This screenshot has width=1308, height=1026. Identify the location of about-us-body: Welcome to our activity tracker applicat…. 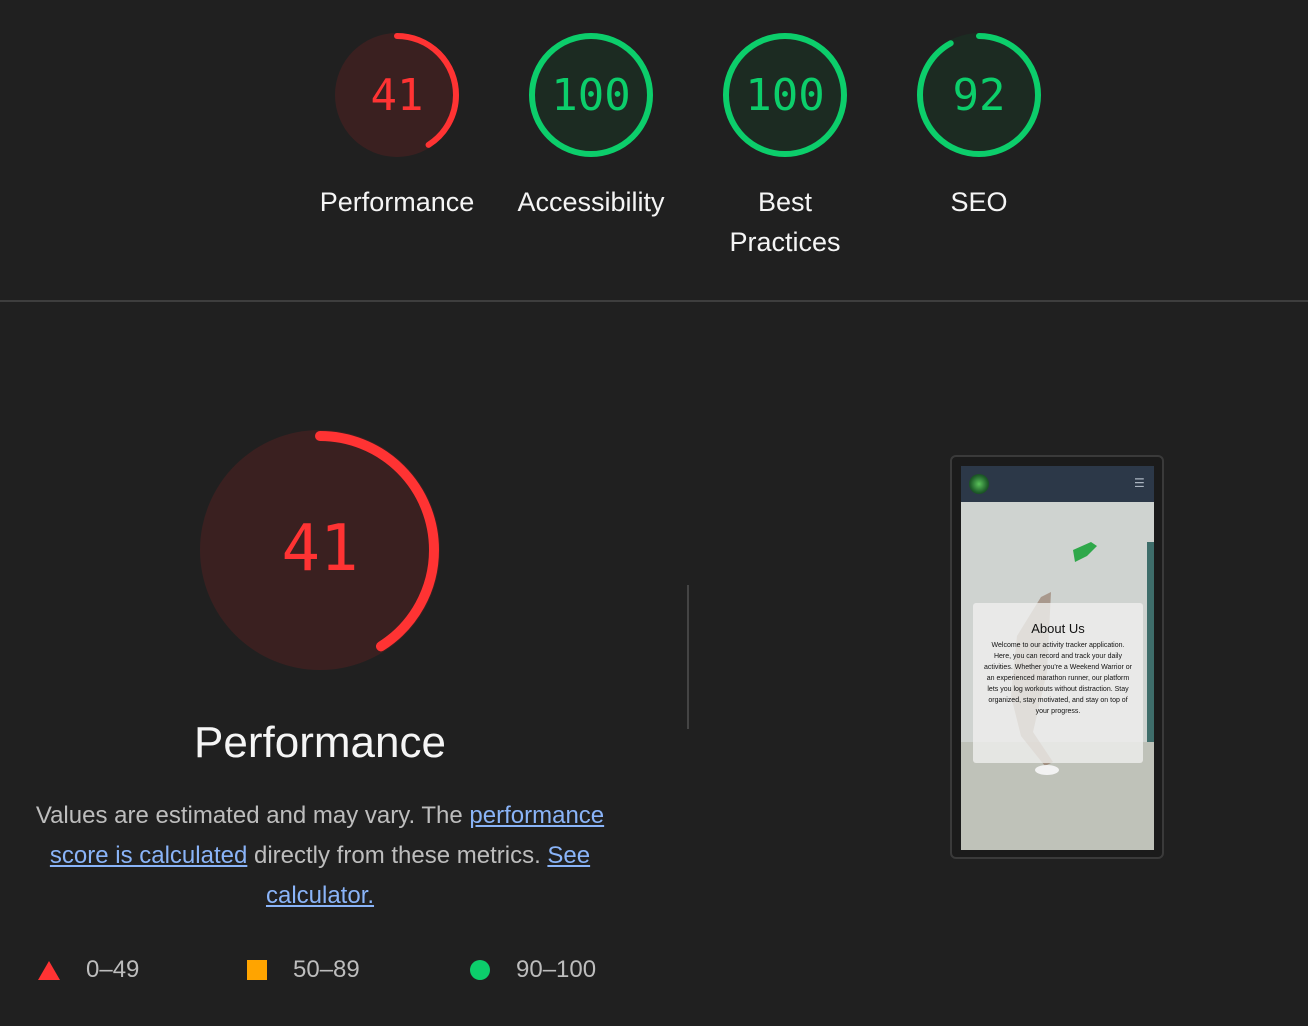
(1057, 678).